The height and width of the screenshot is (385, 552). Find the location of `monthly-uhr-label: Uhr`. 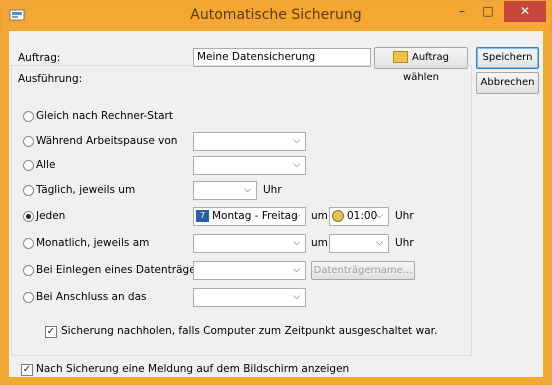

monthly-uhr-label: Uhr is located at coordinates (404, 243).